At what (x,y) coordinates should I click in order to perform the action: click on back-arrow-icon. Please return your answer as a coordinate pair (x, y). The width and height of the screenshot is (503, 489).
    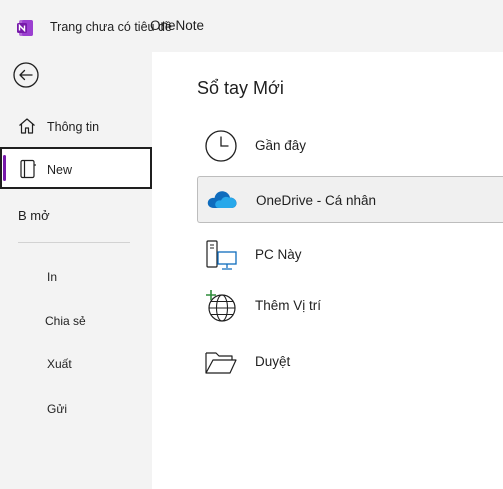
    Looking at the image, I should click on (26, 75).